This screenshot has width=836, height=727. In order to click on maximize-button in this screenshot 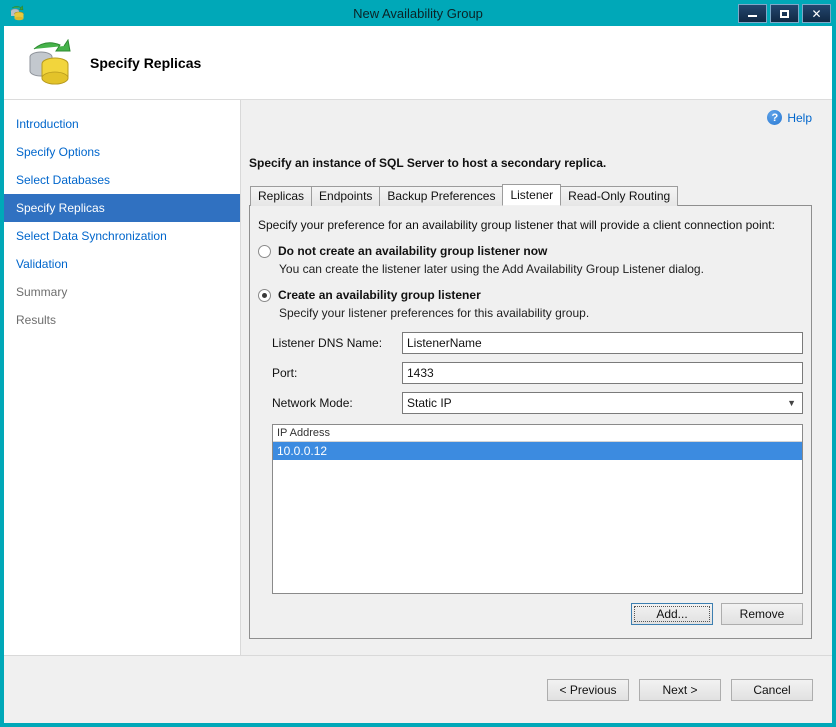, I will do `click(784, 13)`.